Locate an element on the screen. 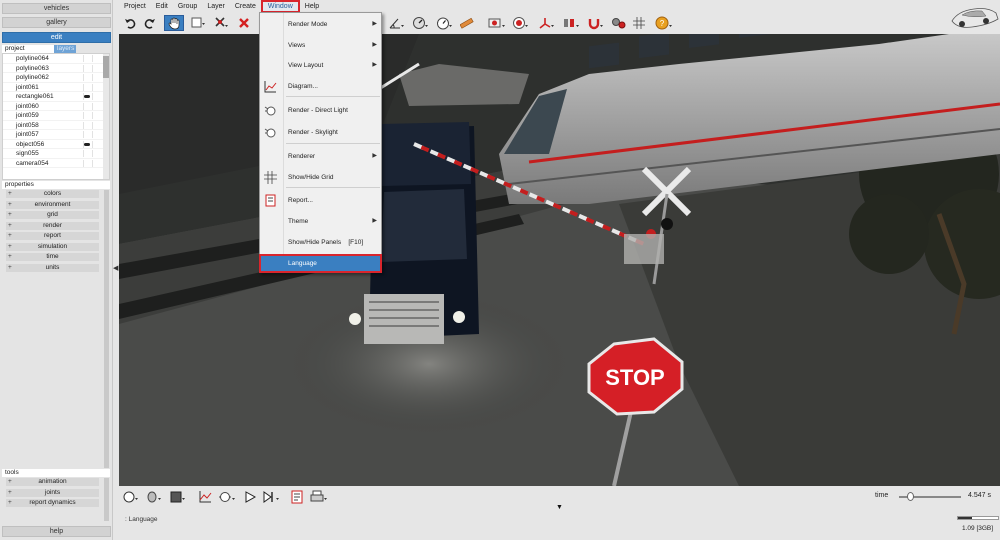 The width and height of the screenshot is (1000, 540). time-slider-handle is located at coordinates (910, 496).